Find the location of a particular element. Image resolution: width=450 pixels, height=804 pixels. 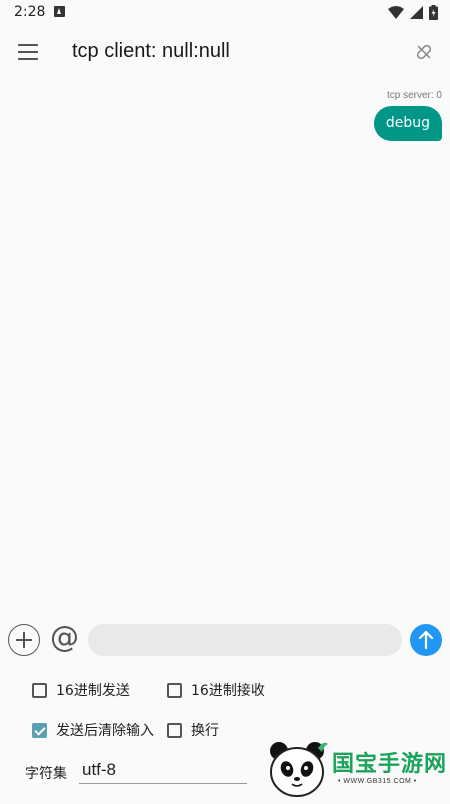

hex-receive-option: 16进制接收 is located at coordinates (216, 690).